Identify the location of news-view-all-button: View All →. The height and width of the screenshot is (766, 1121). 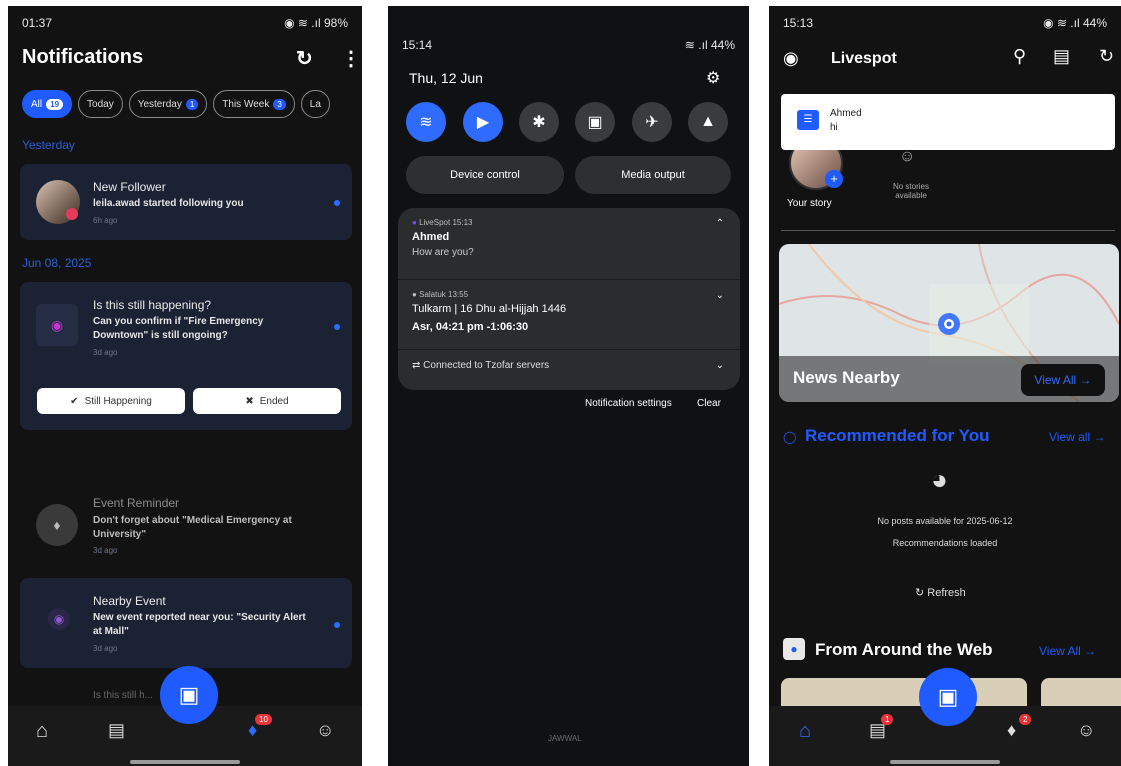
(1063, 380).